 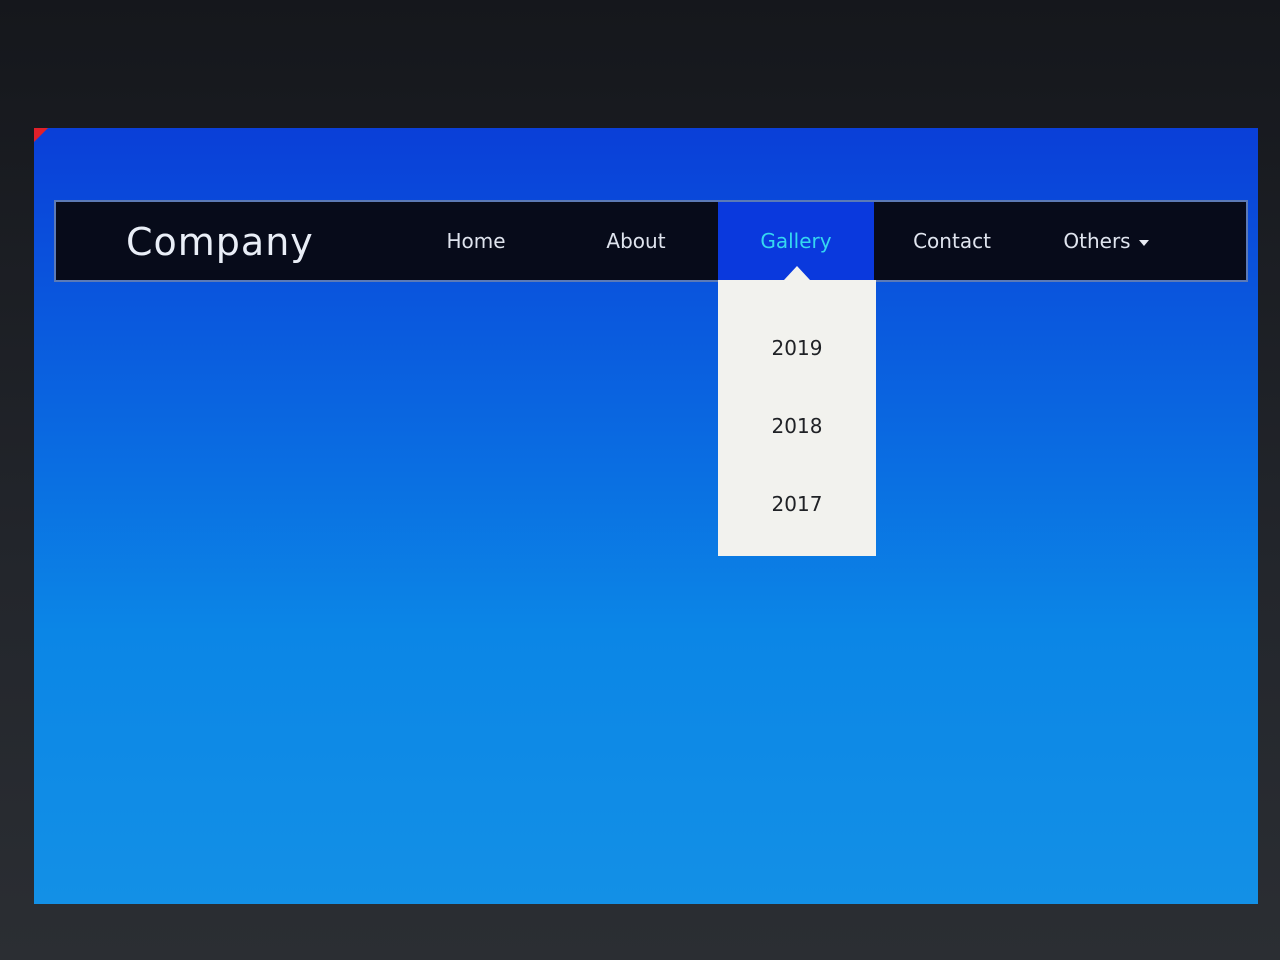 I want to click on nav-item-others: Others, so click(x=1106, y=241).